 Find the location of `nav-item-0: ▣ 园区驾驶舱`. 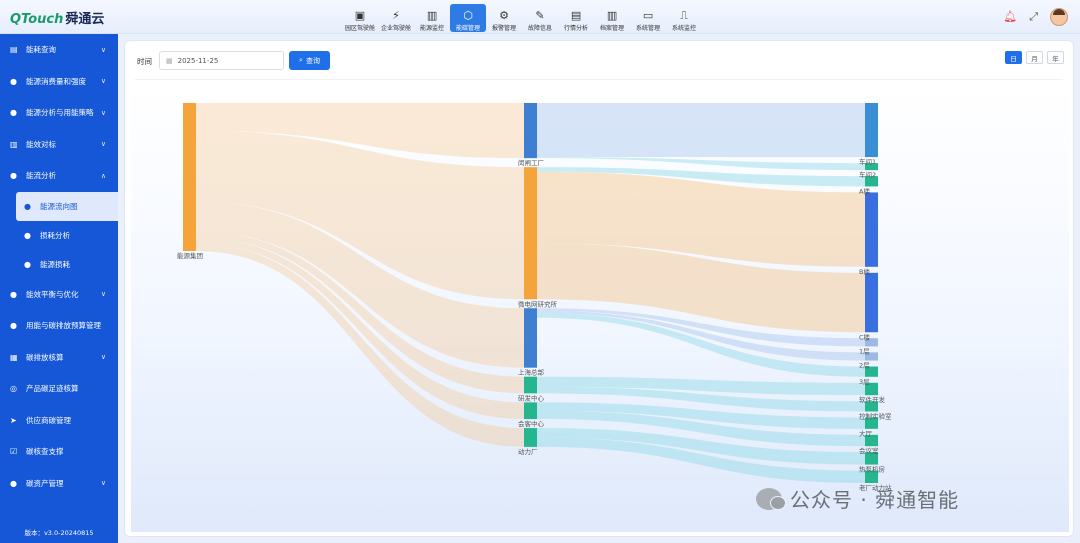

nav-item-0: ▣ 园区驾驶舱 is located at coordinates (360, 18).